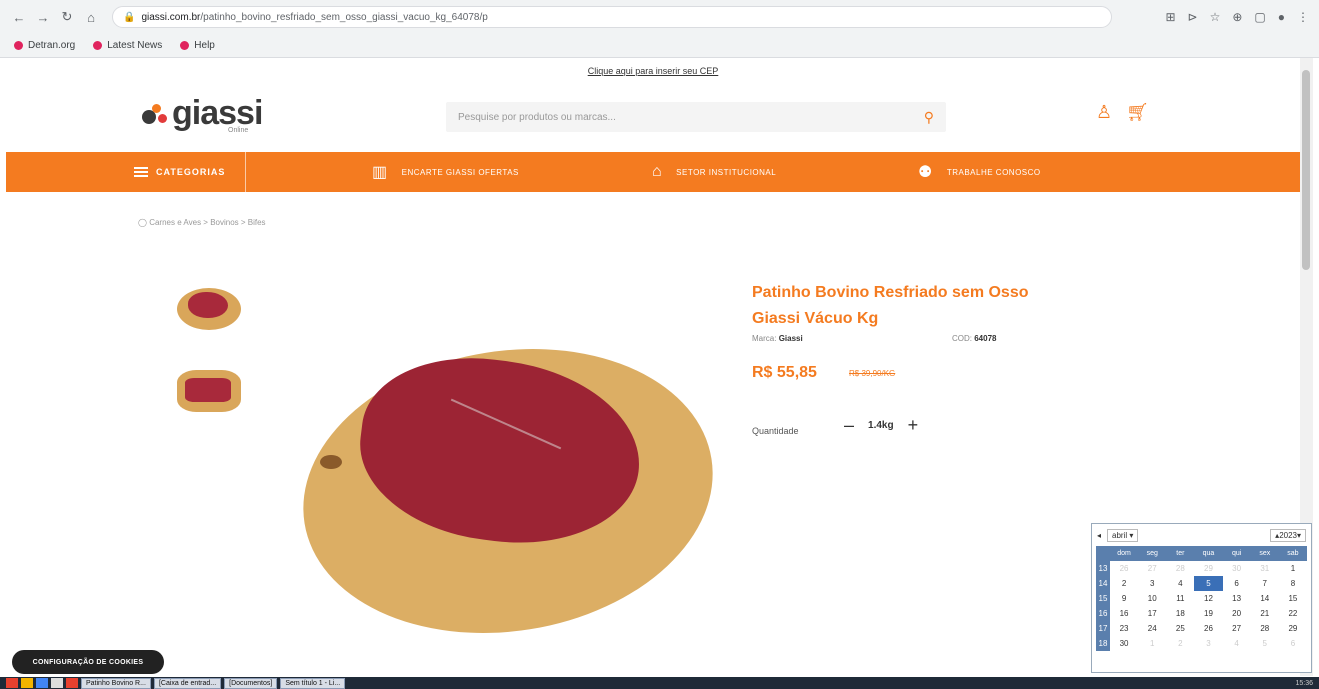 Image resolution: width=1319 pixels, height=689 pixels. Describe the element at coordinates (929, 117) in the screenshot. I see `search-icon: ⚲` at that location.